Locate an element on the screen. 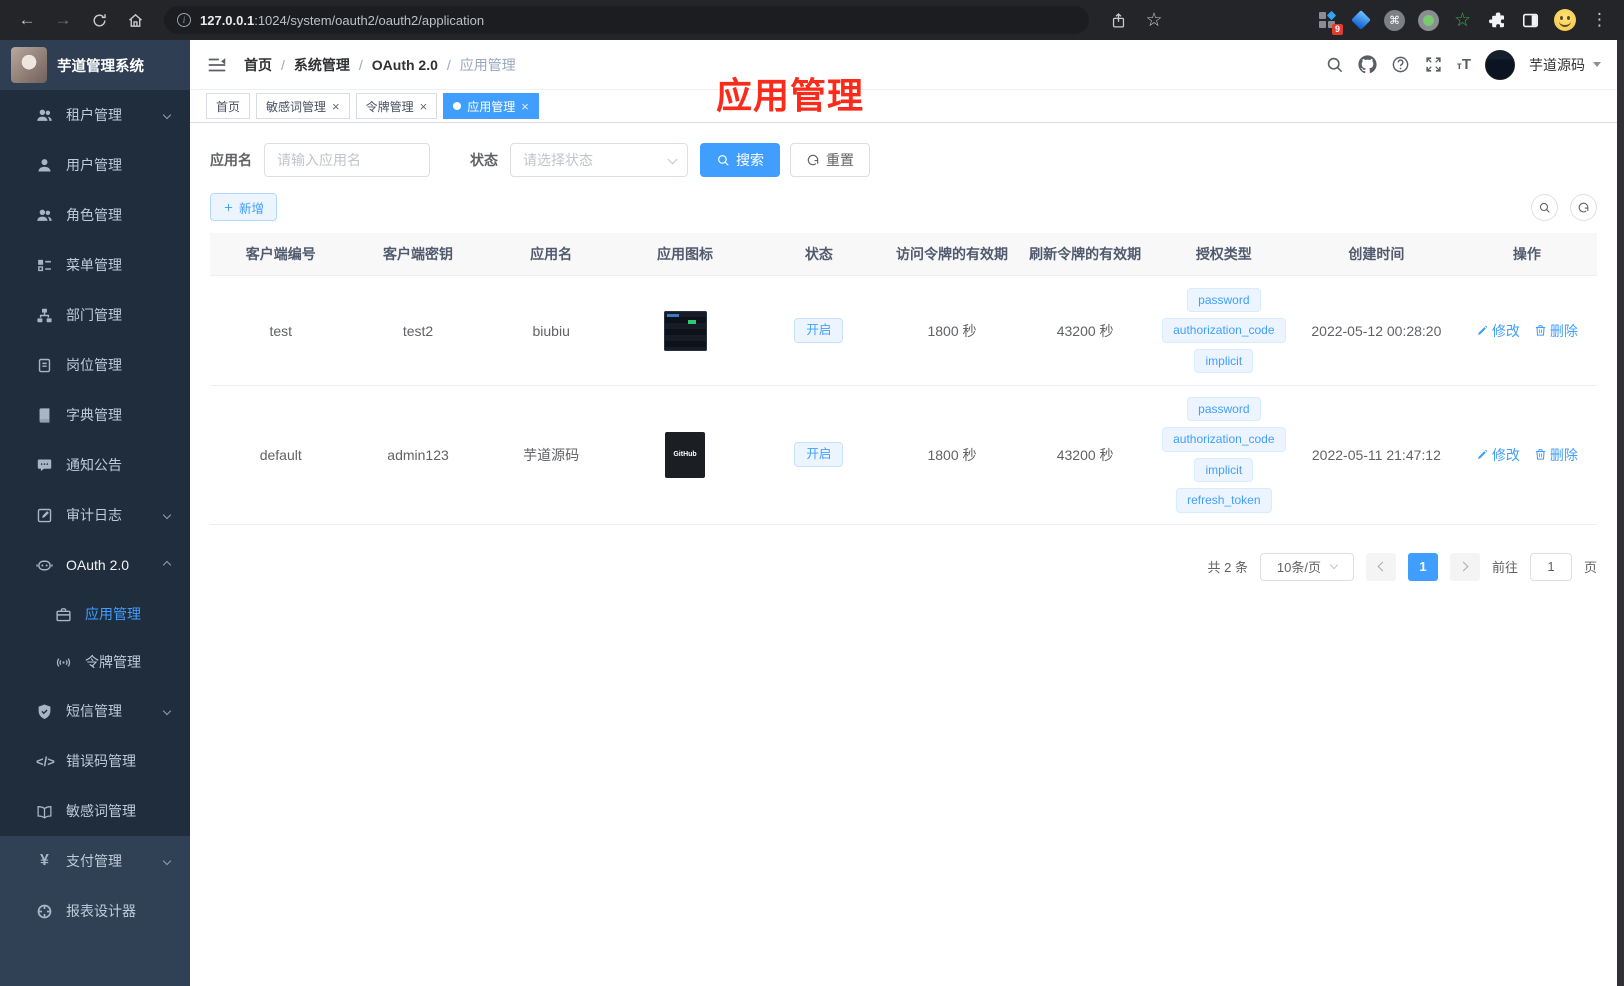 The width and height of the screenshot is (1624, 986). extension-kite-icon is located at coordinates (1360, 20).